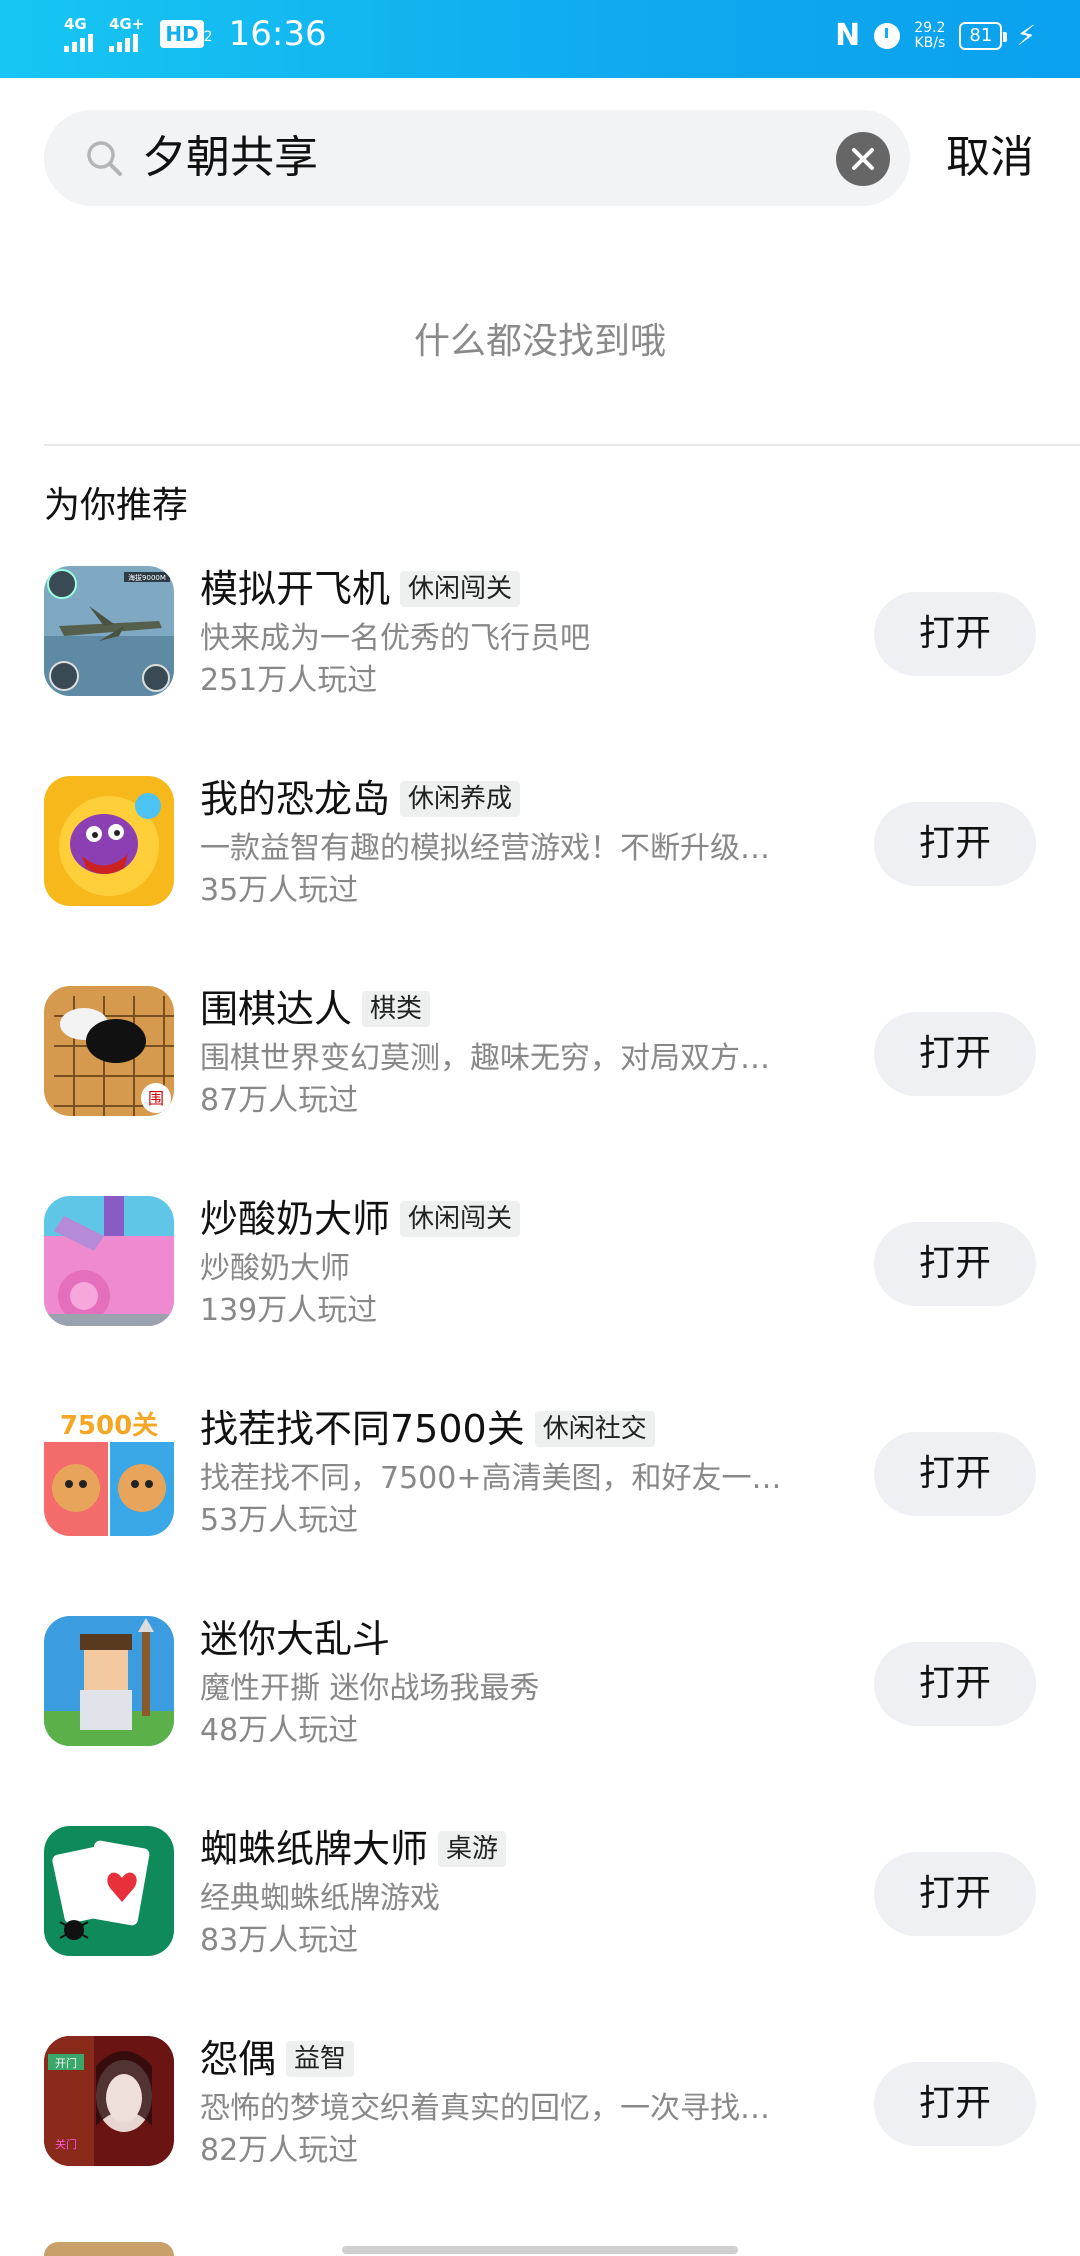 The height and width of the screenshot is (2256, 1080). What do you see at coordinates (279, 1100) in the screenshot?
I see `play-count: 87万人玩过` at bounding box center [279, 1100].